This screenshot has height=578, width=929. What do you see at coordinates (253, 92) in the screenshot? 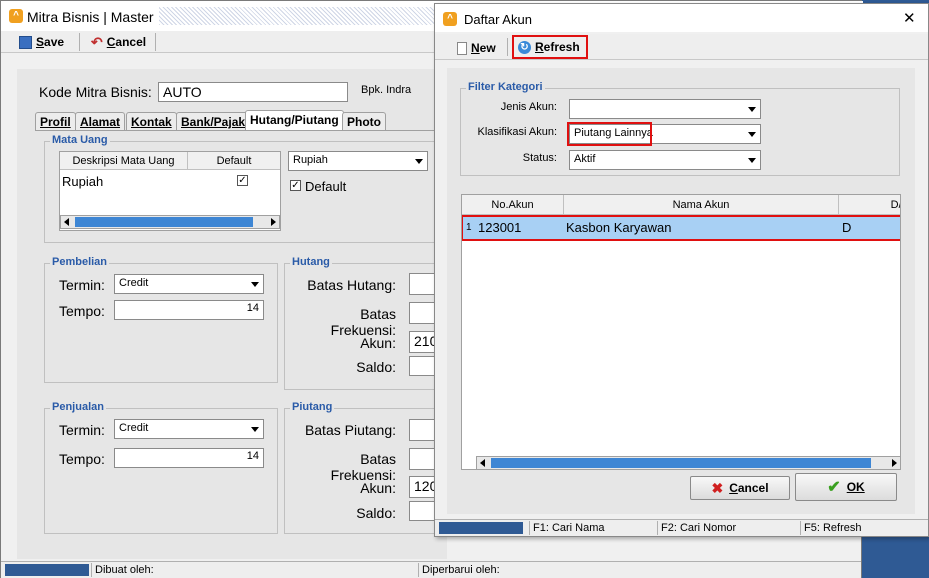
I see `kode-input: AUTO` at bounding box center [253, 92].